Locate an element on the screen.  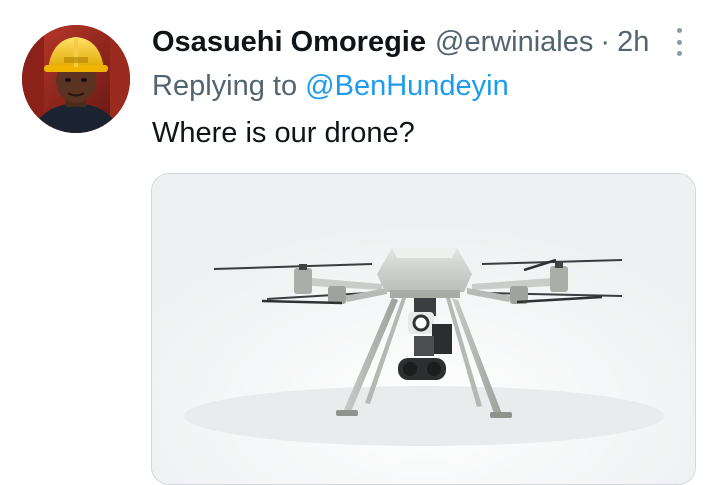
user-handle: @erwiniales is located at coordinates (514, 42).